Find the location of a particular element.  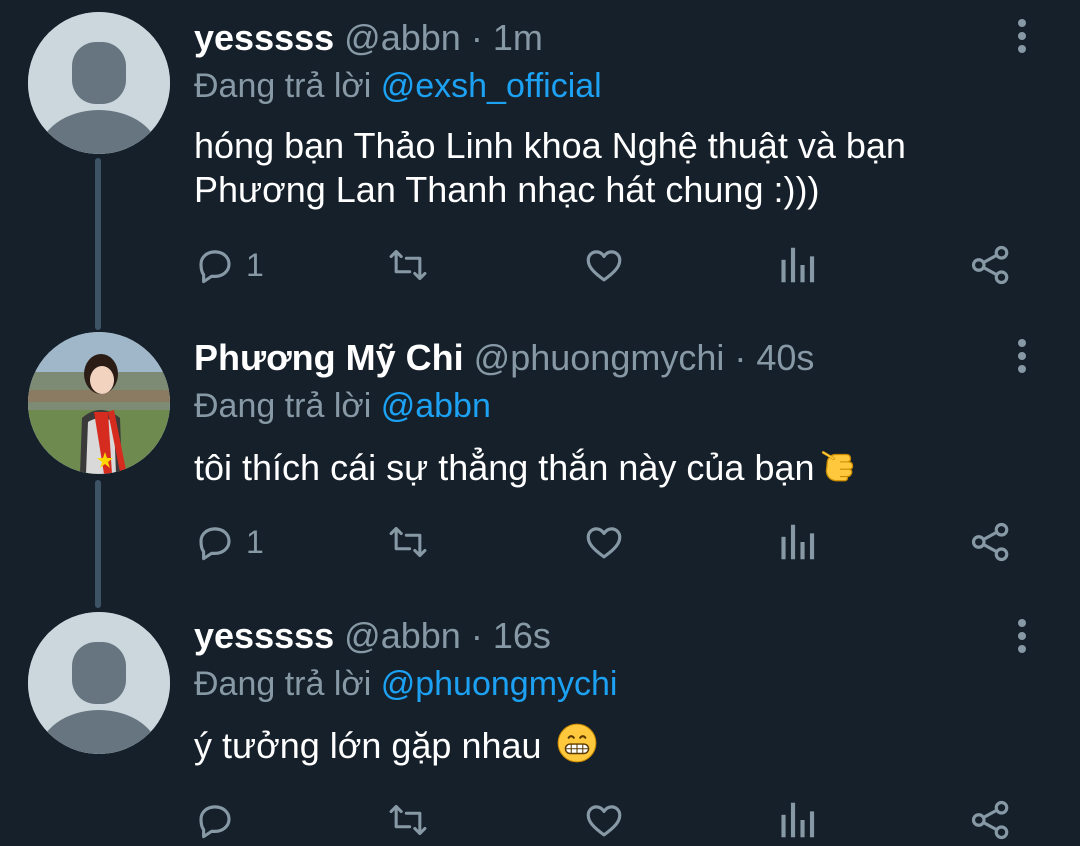

reply-context: Đang trả lời @exsh_official is located at coordinates (592, 86).